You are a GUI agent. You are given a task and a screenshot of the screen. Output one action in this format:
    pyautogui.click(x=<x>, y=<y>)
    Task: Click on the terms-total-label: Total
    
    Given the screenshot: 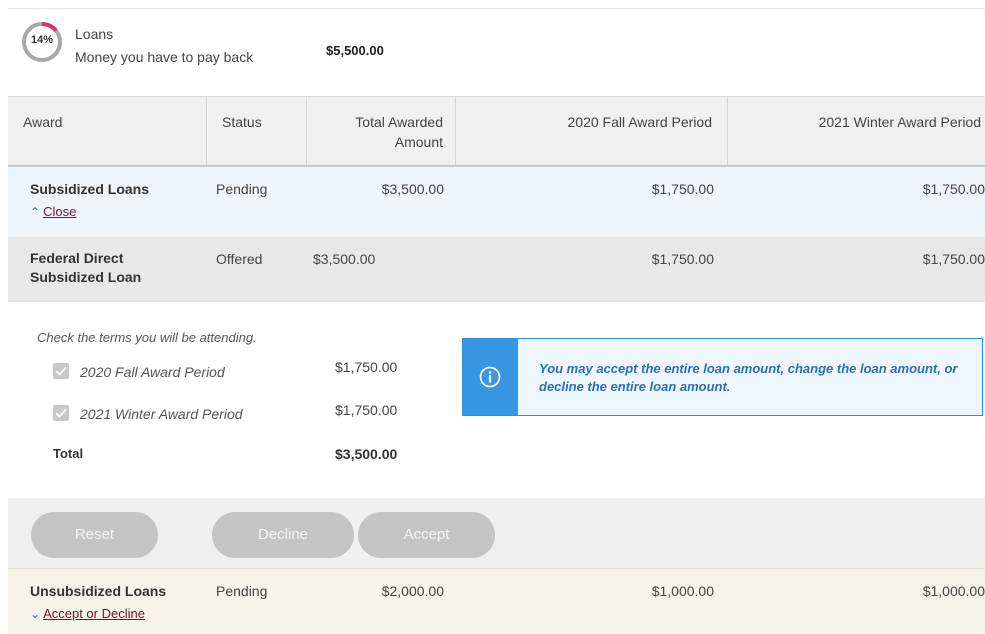 What is the action you would take?
    pyautogui.click(x=68, y=453)
    